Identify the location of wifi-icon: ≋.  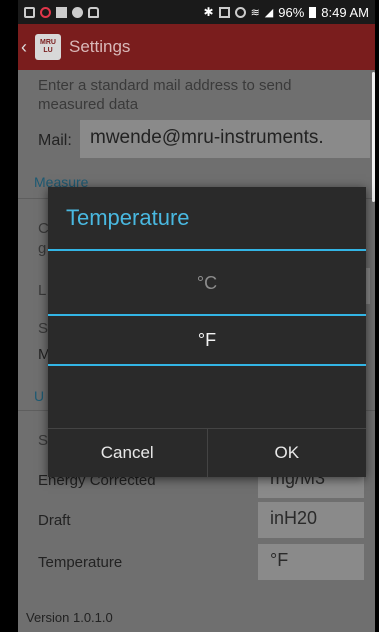
(255, 12).